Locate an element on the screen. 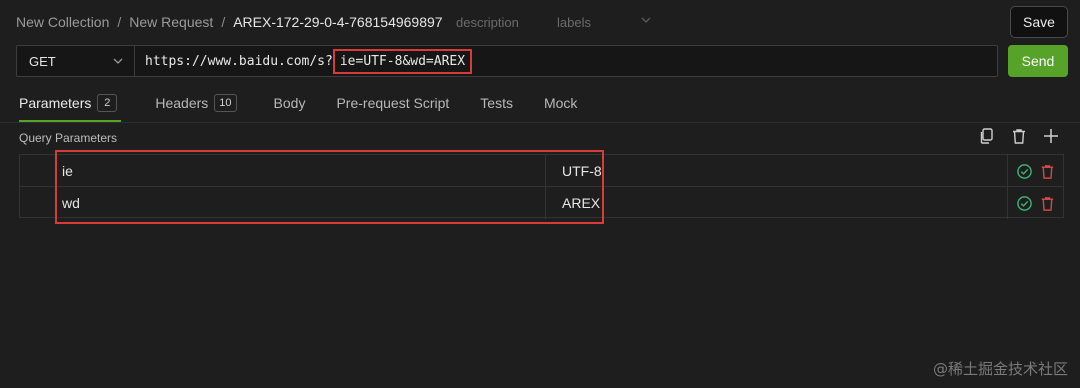 This screenshot has height=388, width=1080. url-query-highlight: ie=UTF-8&wd=AREX is located at coordinates (402, 61).